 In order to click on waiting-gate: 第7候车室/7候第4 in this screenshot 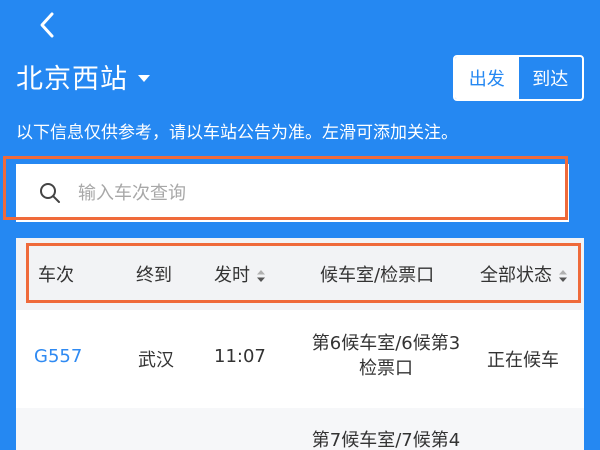, I will do `click(386, 439)`.